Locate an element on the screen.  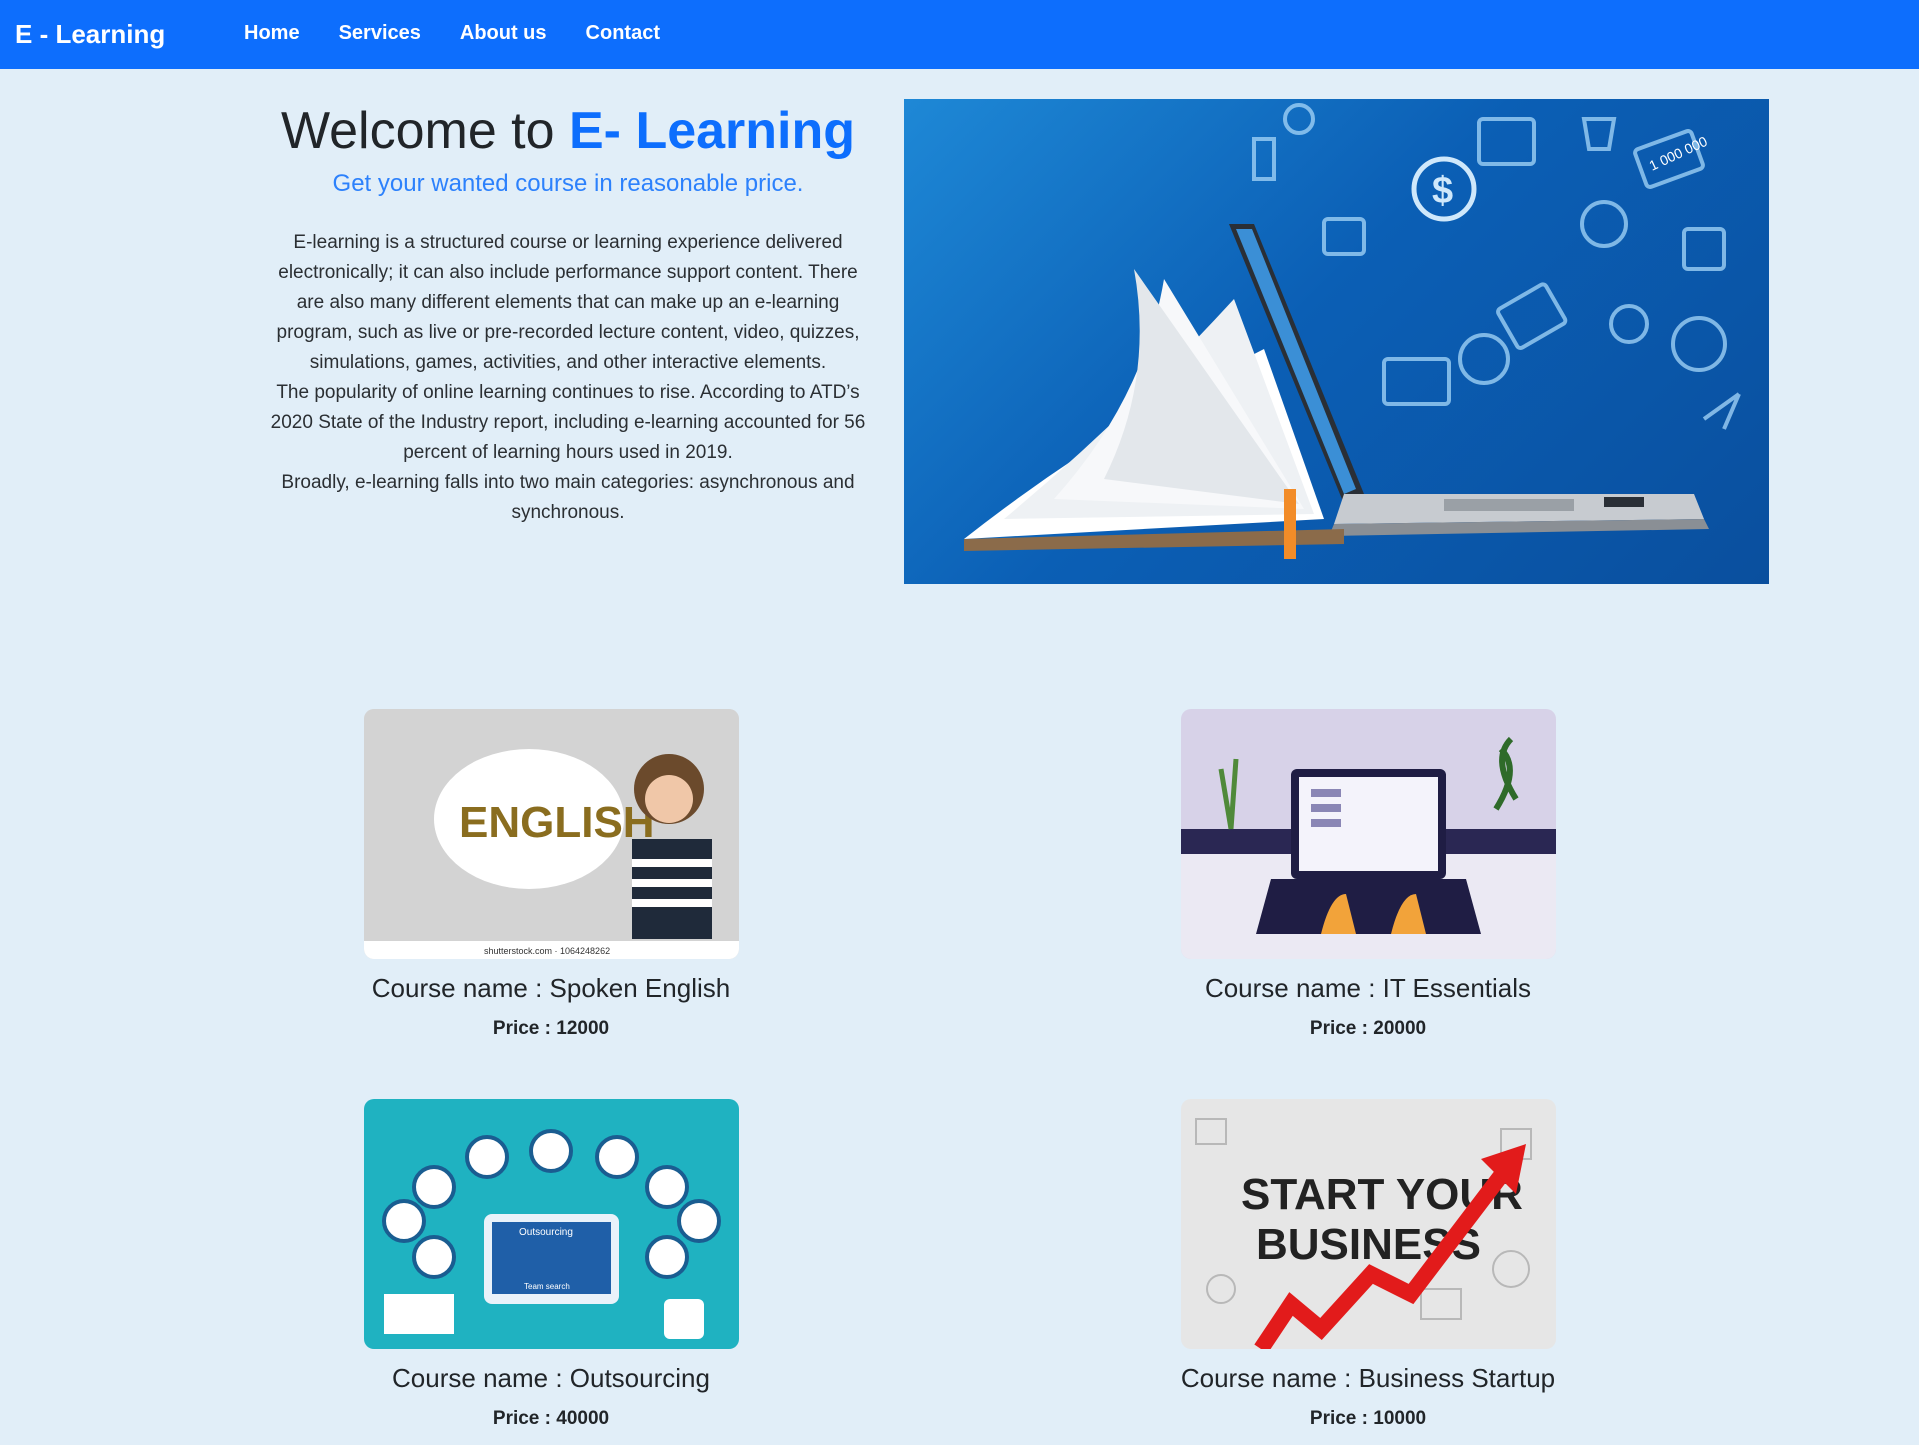
course-card-outsourcing: Outsourcing Team search Course name is located at coordinates (551, 1264).